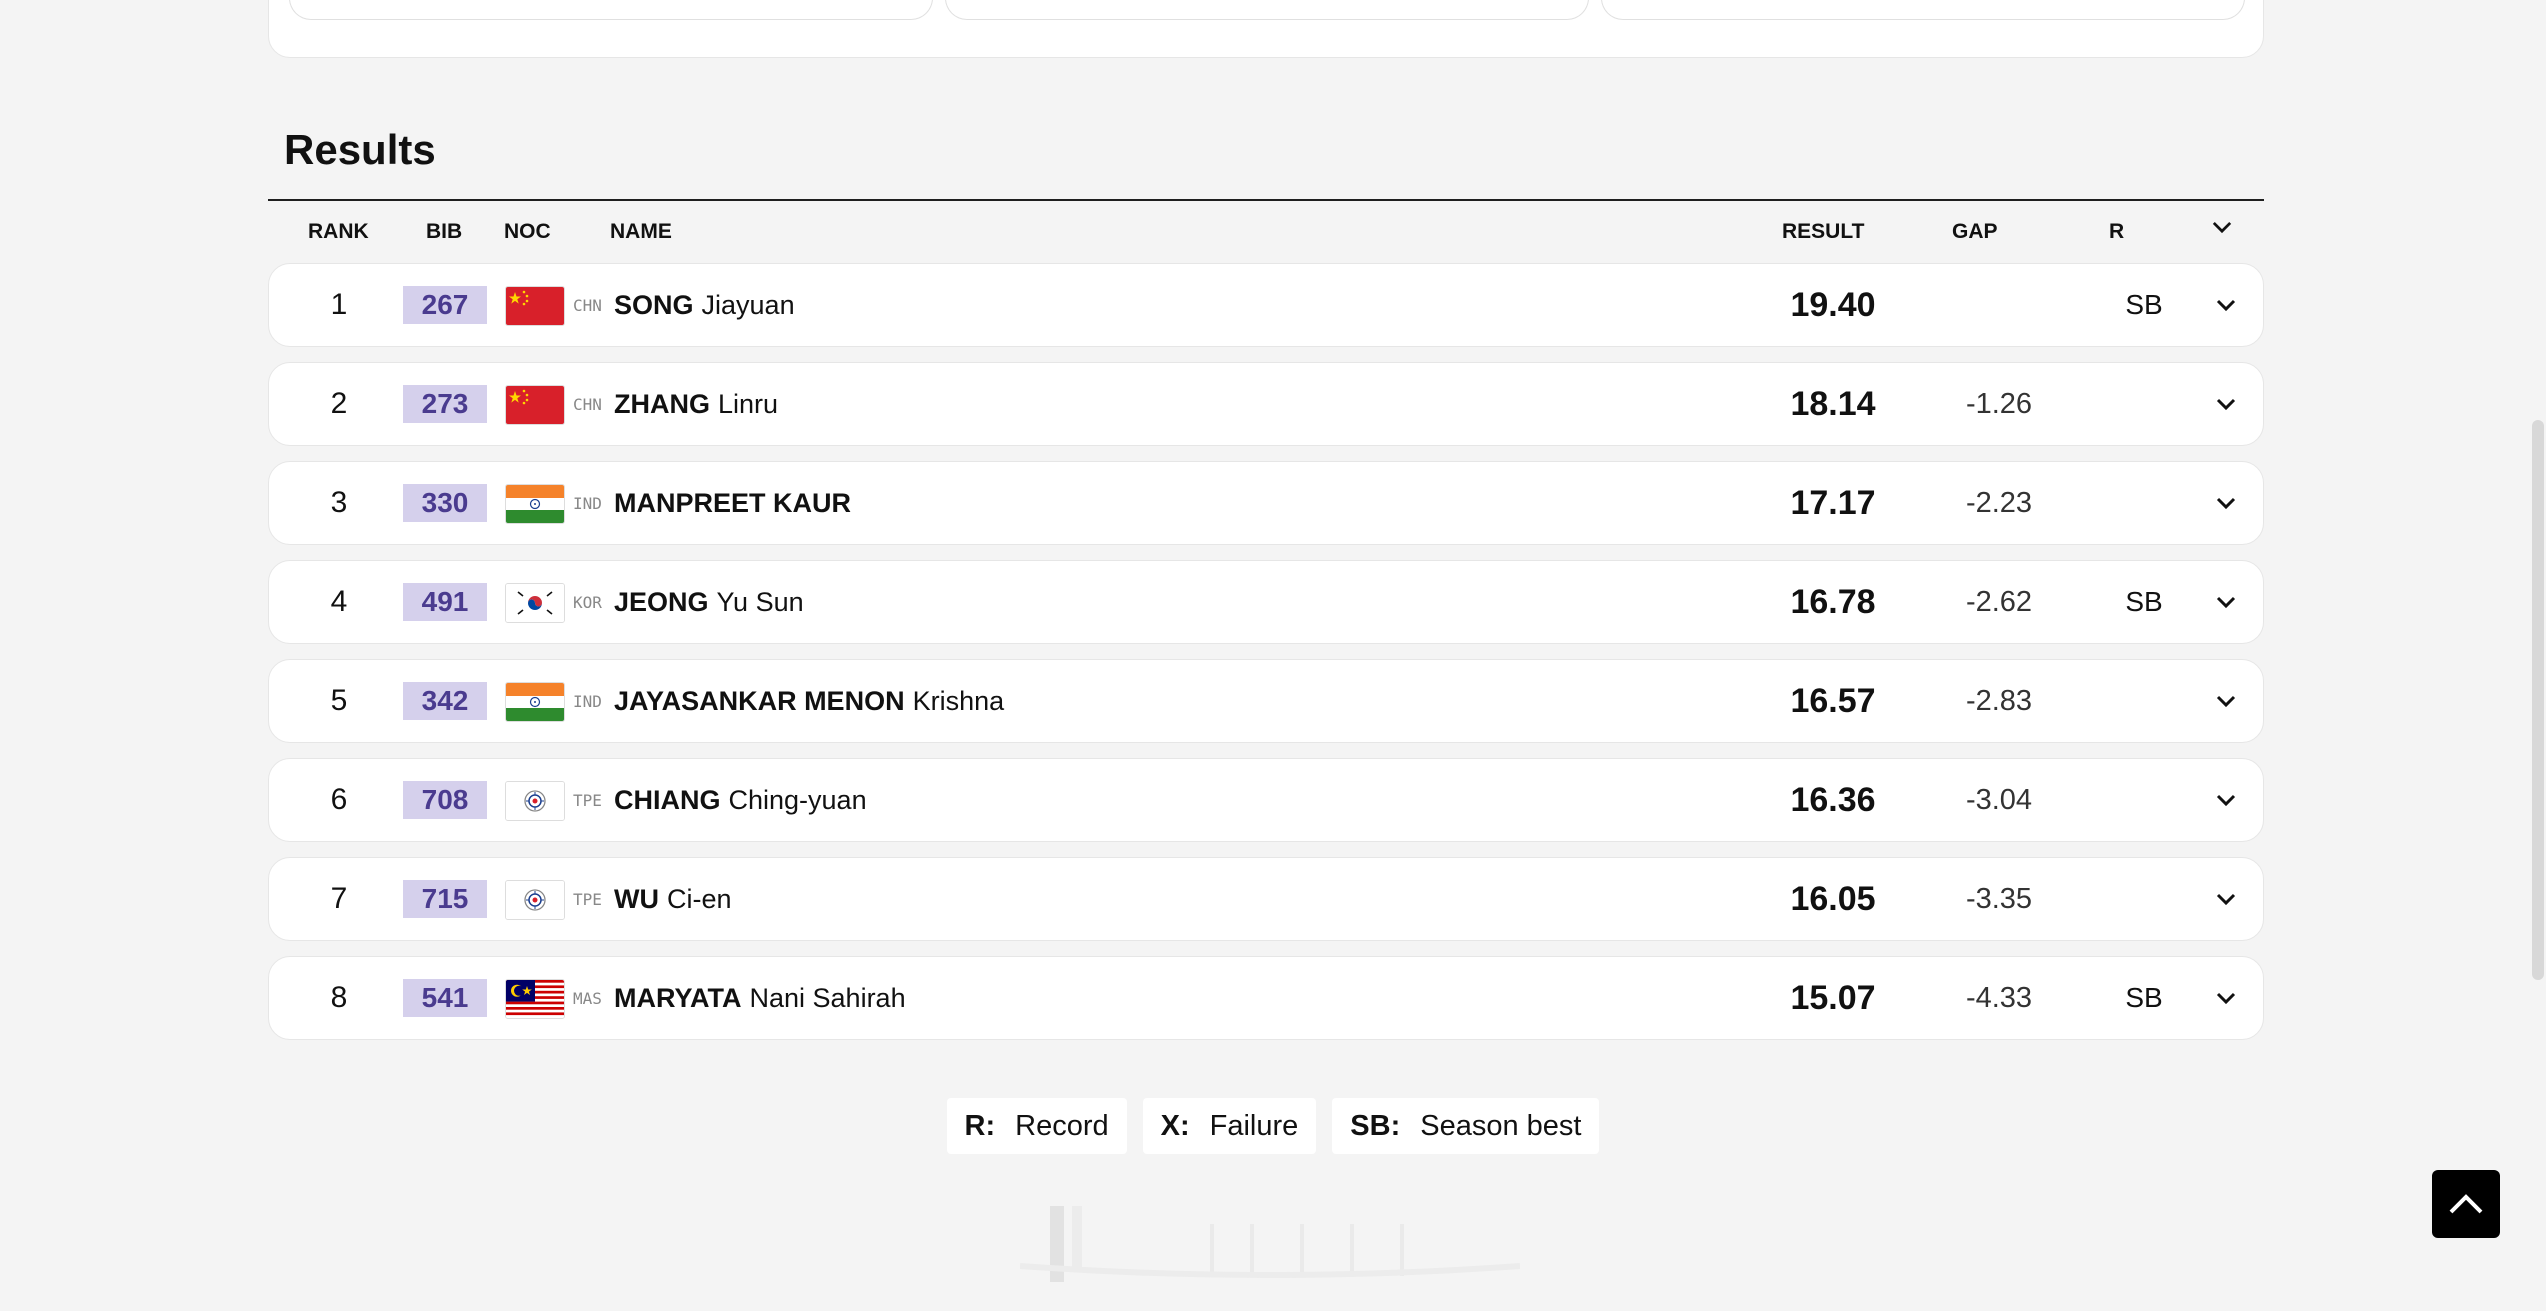 Image resolution: width=2546 pixels, height=1311 pixels. Describe the element at coordinates (338, 231) in the screenshot. I see `rank-header: RANK` at that location.